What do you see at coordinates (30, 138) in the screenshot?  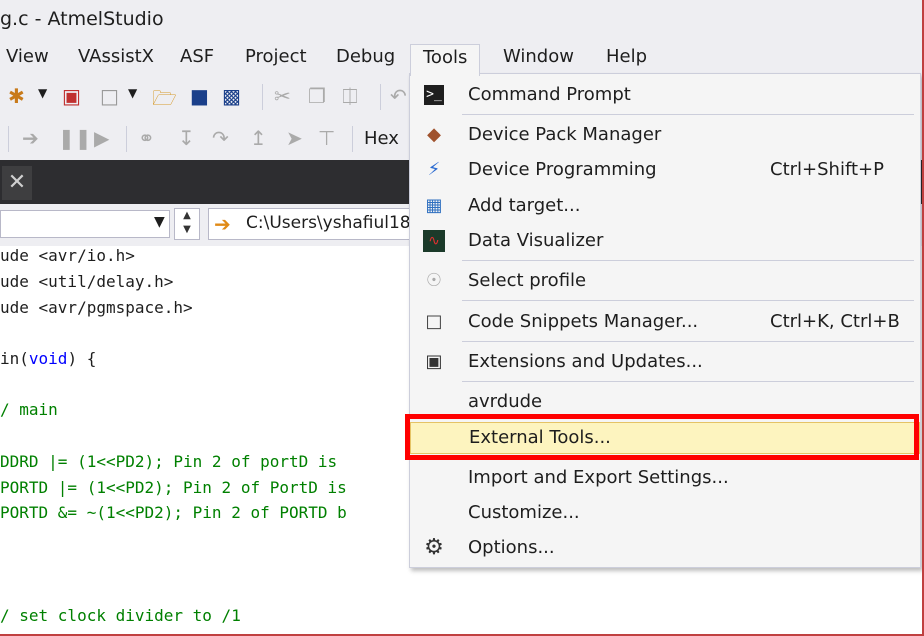 I see `continue-arrow-icon: ➔` at bounding box center [30, 138].